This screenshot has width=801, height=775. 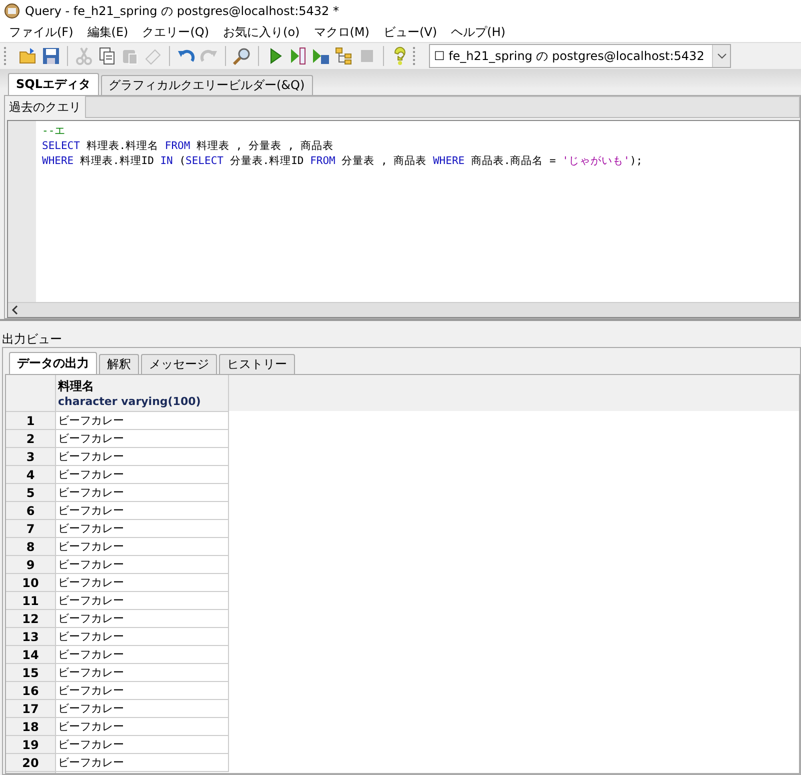 I want to click on horizontal-scrollbar, so click(x=403, y=309).